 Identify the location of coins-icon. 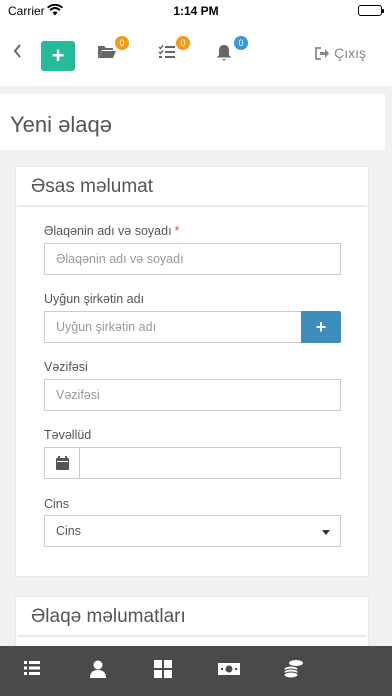
(293, 669).